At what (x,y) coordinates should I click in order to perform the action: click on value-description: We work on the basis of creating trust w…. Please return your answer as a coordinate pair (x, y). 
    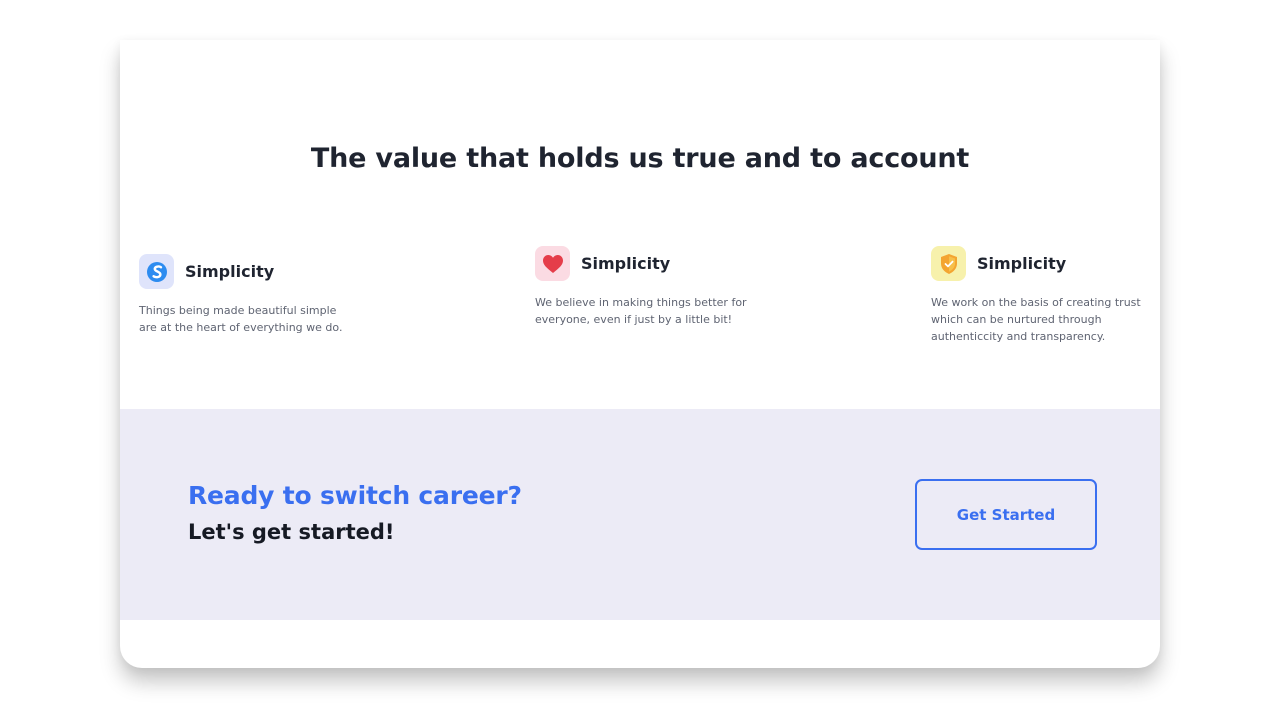
    Looking at the image, I should click on (1036, 319).